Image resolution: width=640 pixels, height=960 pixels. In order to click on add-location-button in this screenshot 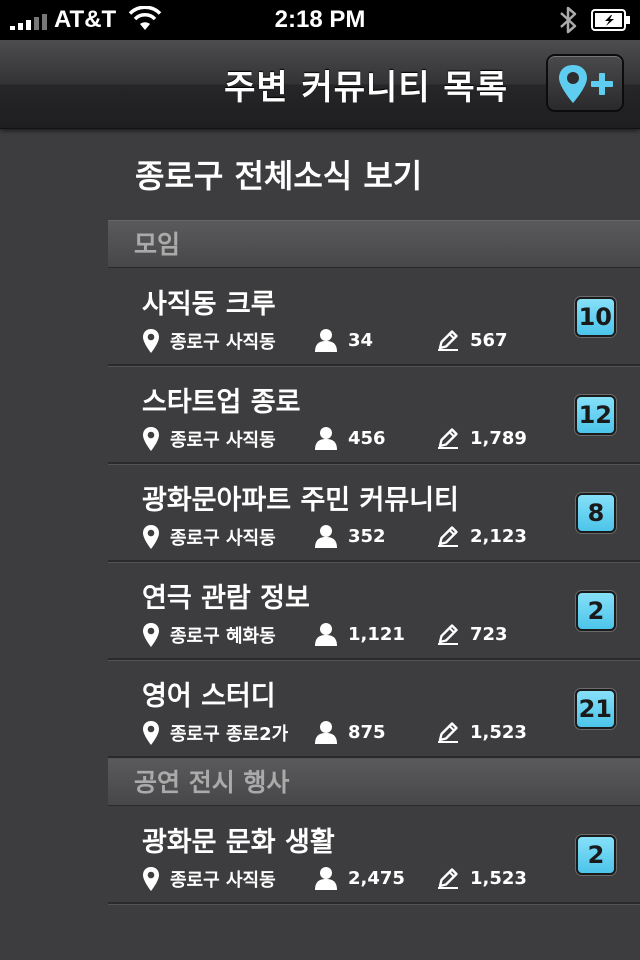, I will do `click(585, 83)`.